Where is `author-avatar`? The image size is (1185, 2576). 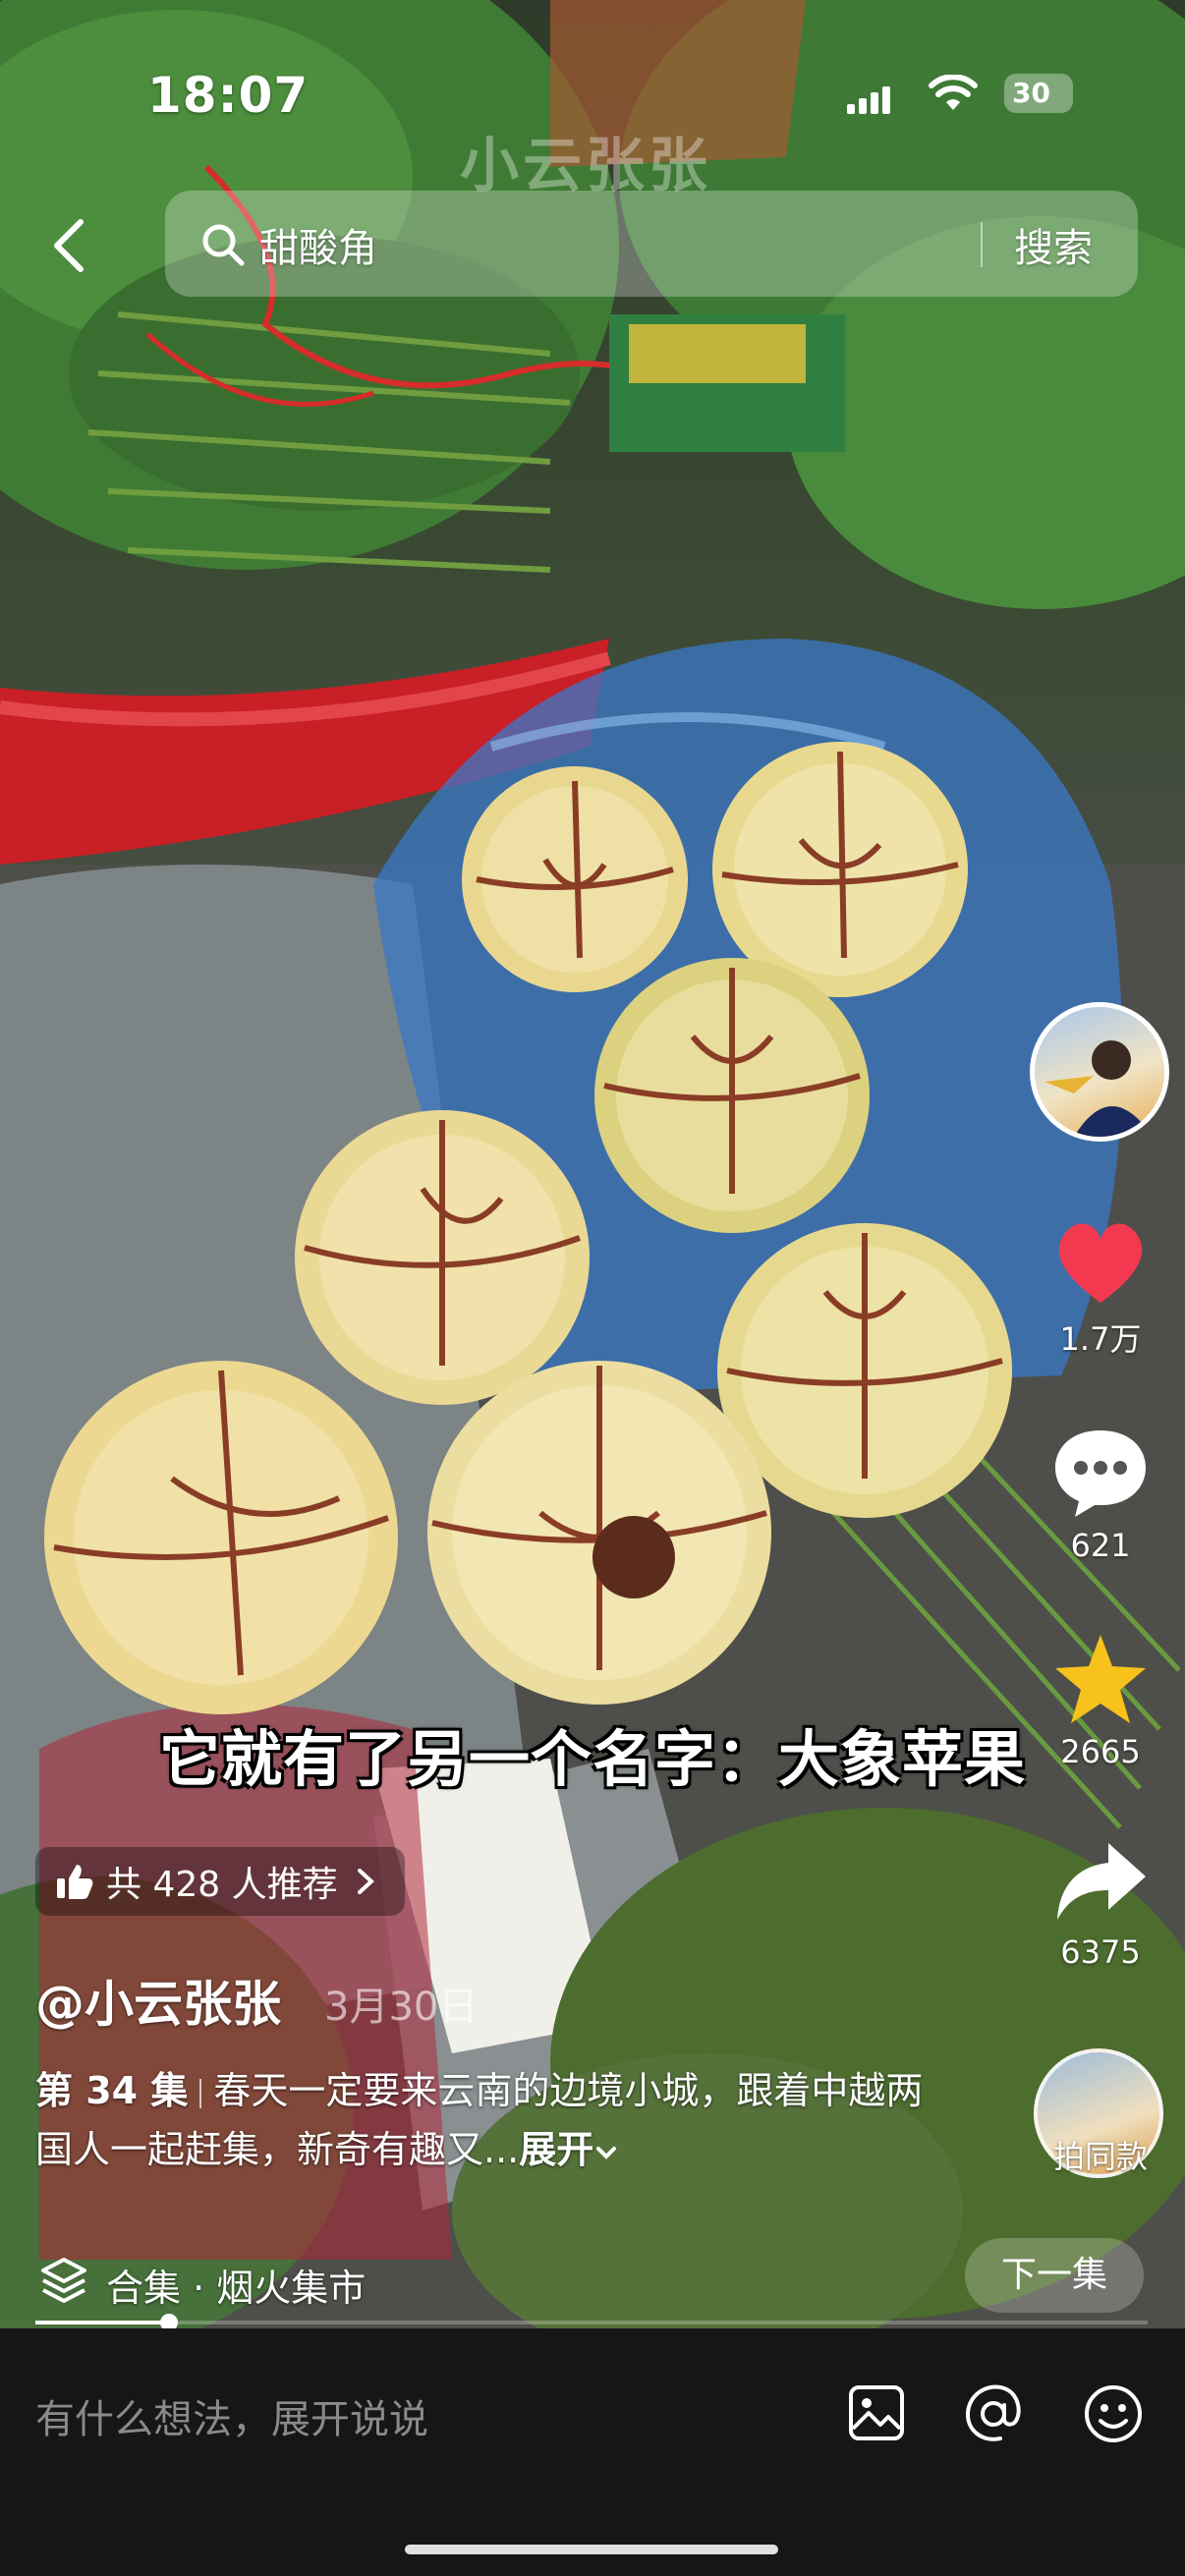 author-avatar is located at coordinates (1100, 1072).